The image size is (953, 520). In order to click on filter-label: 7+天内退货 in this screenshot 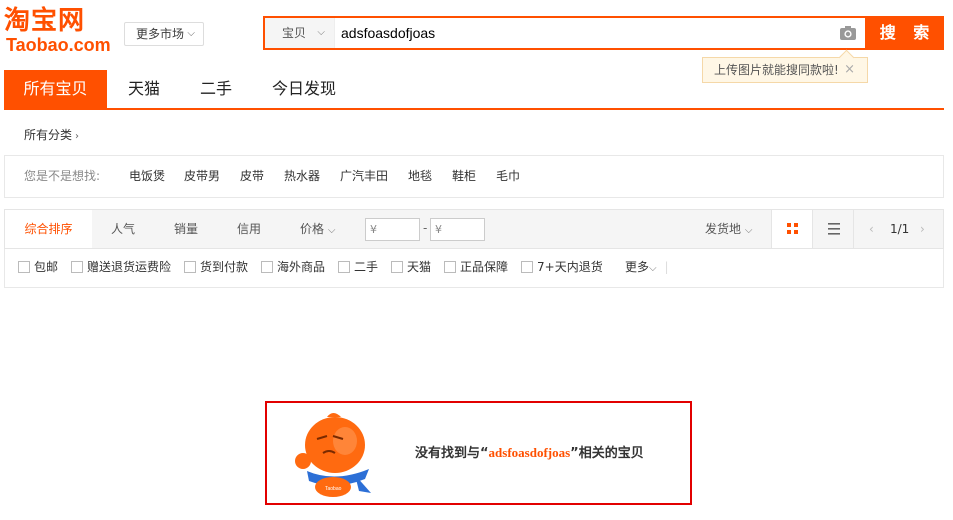, I will do `click(570, 267)`.